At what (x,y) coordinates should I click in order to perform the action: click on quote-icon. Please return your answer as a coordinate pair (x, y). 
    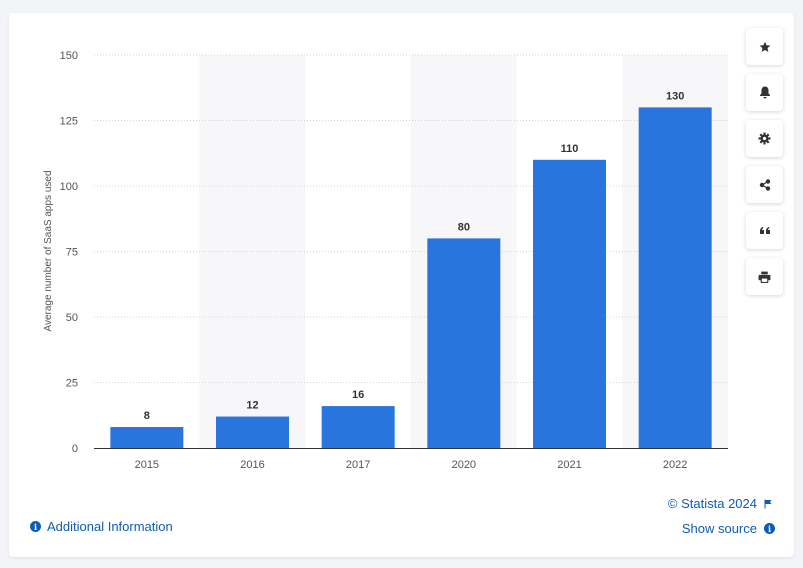
    Looking at the image, I should click on (764, 230).